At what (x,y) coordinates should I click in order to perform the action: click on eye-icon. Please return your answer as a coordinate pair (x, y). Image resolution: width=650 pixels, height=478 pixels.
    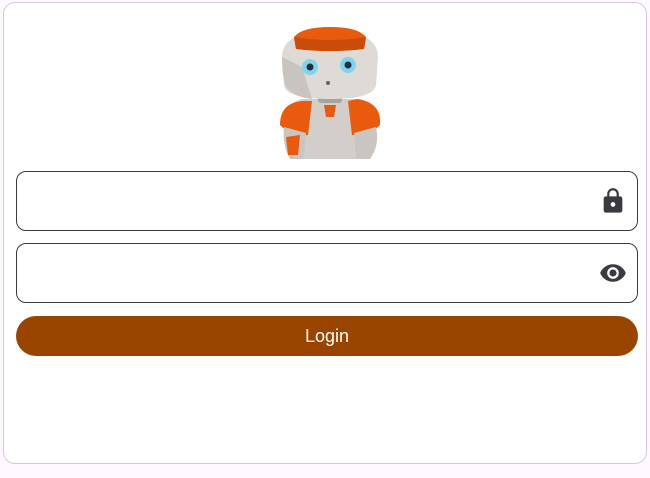
    Looking at the image, I should click on (613, 273).